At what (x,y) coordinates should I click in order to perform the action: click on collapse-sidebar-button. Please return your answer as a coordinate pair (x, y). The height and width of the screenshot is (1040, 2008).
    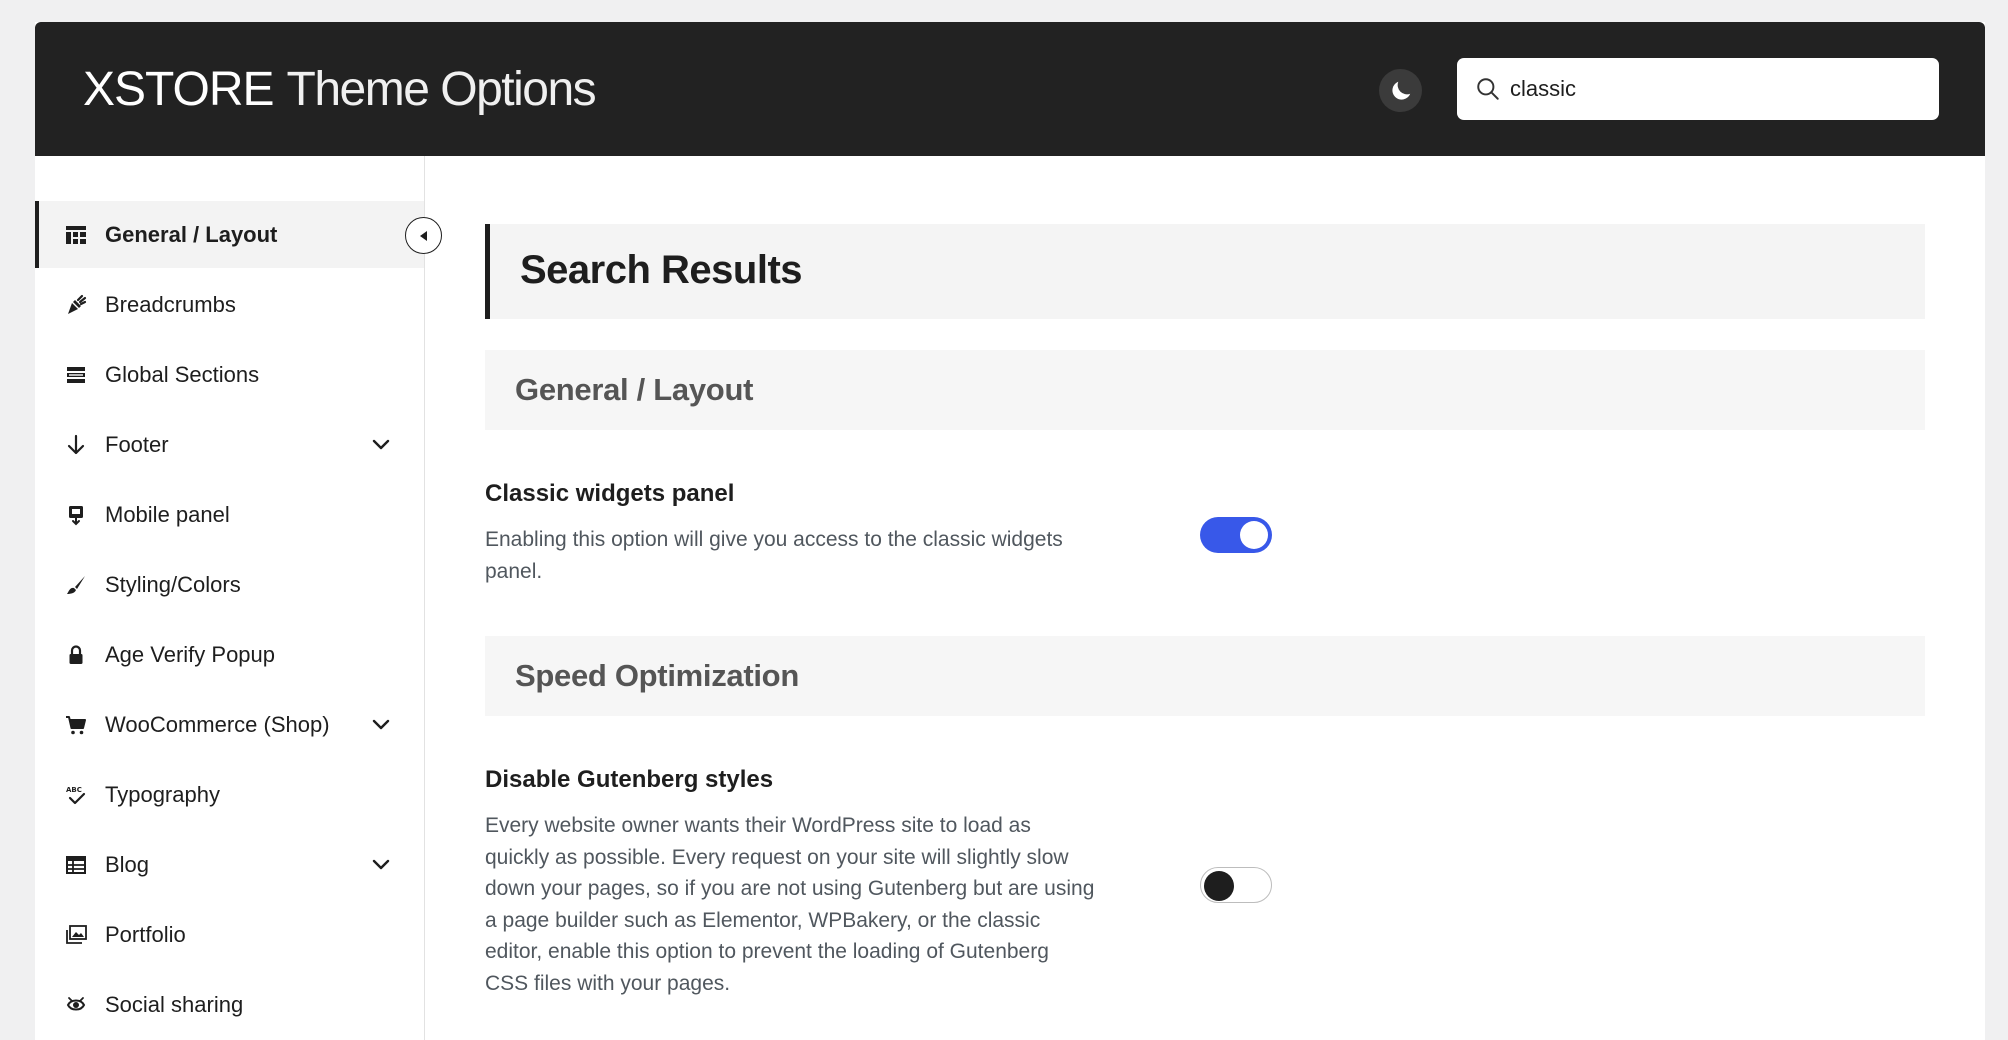
    Looking at the image, I should click on (423, 235).